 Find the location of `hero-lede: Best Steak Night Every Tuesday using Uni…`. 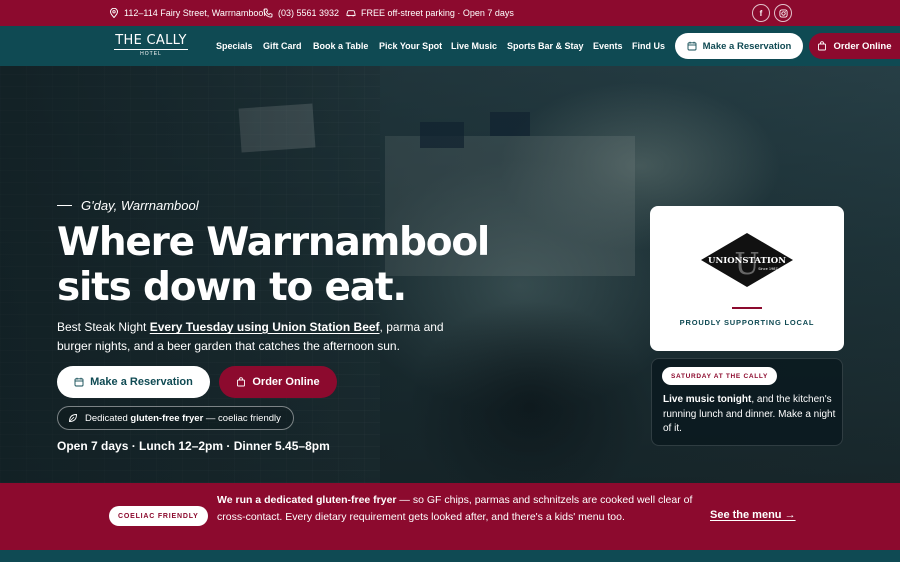

hero-lede: Best Steak Night Every Tuesday using Uni… is located at coordinates (257, 337).